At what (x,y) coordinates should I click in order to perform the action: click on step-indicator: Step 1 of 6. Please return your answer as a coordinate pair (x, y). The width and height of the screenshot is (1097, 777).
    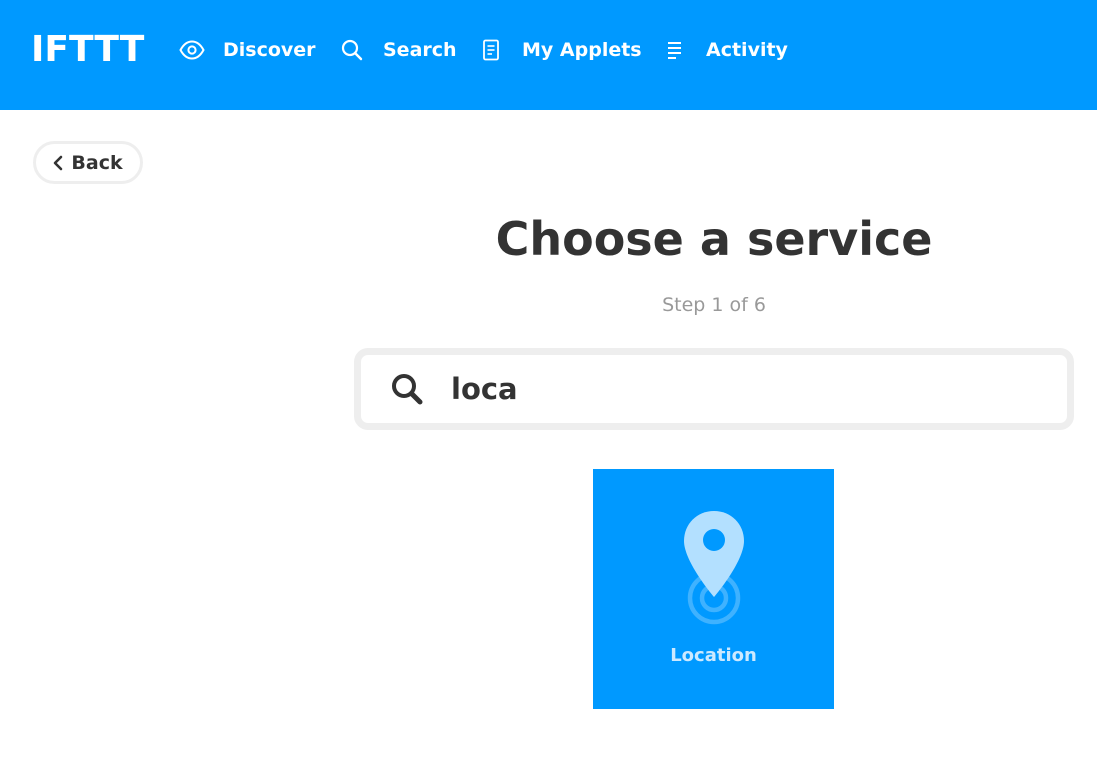
    Looking at the image, I should click on (714, 305).